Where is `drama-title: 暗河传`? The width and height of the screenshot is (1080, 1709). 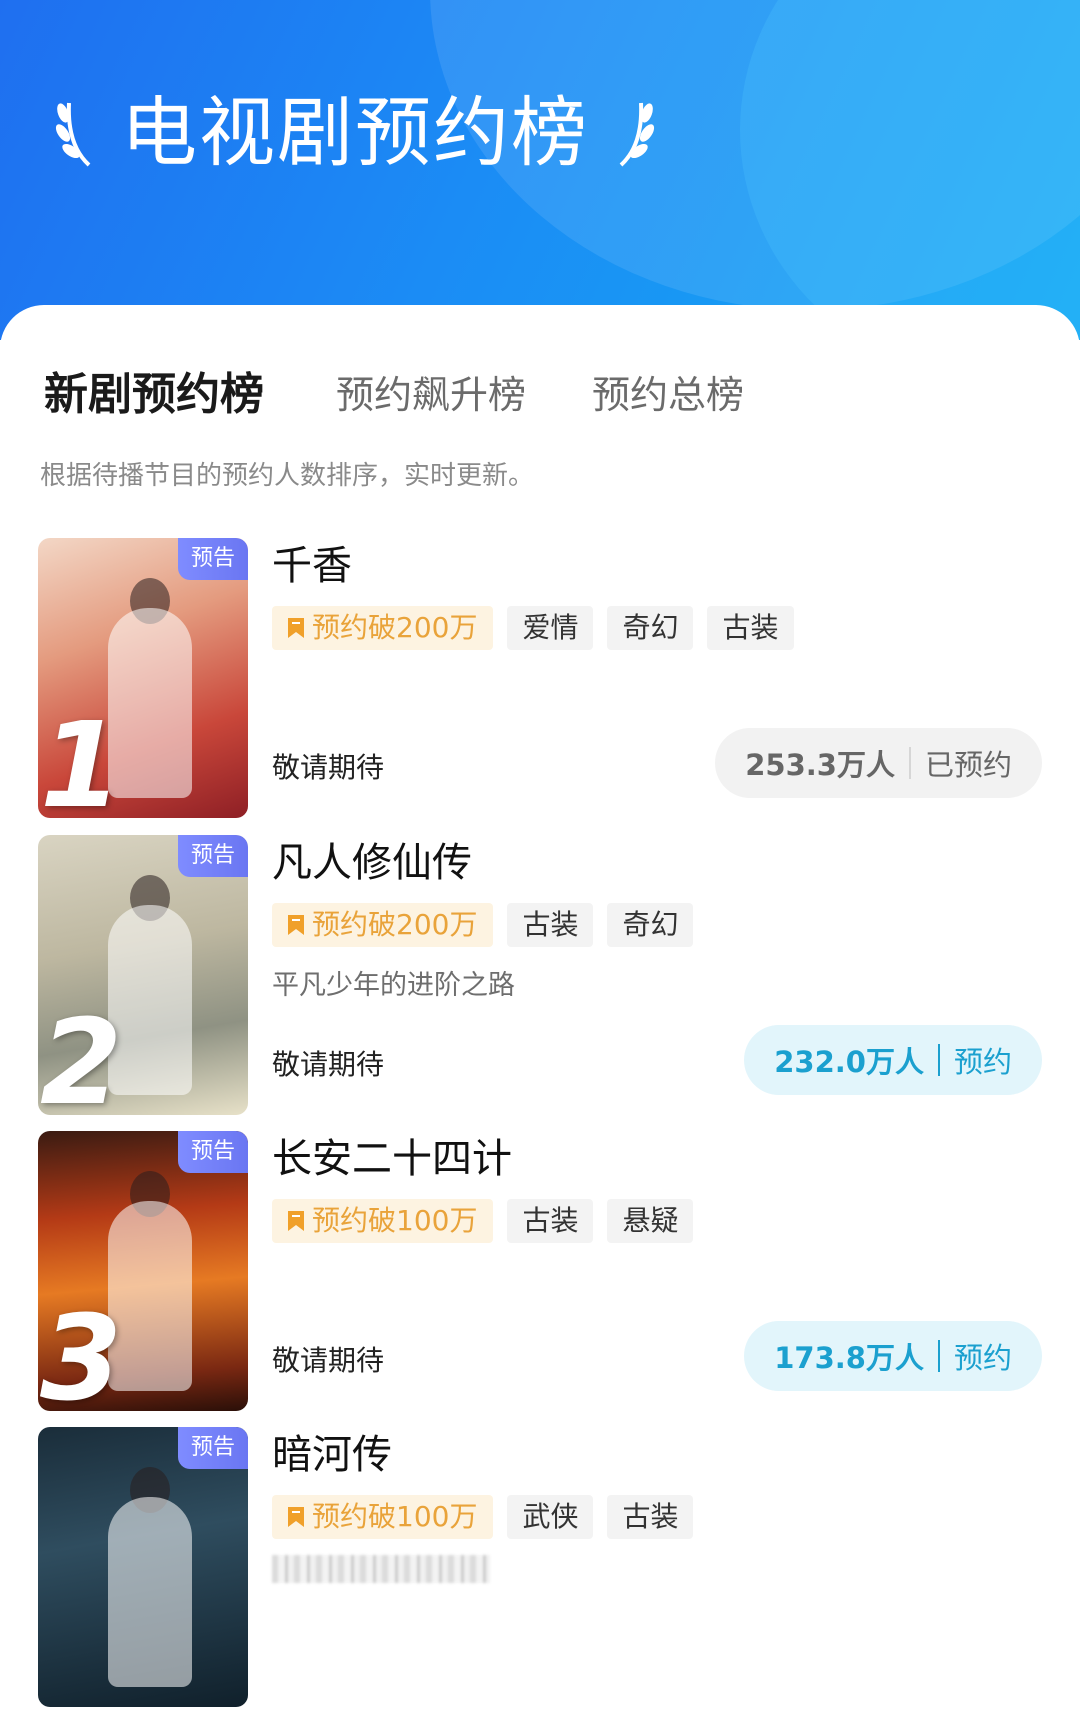
drama-title: 暗河传 is located at coordinates (332, 1455).